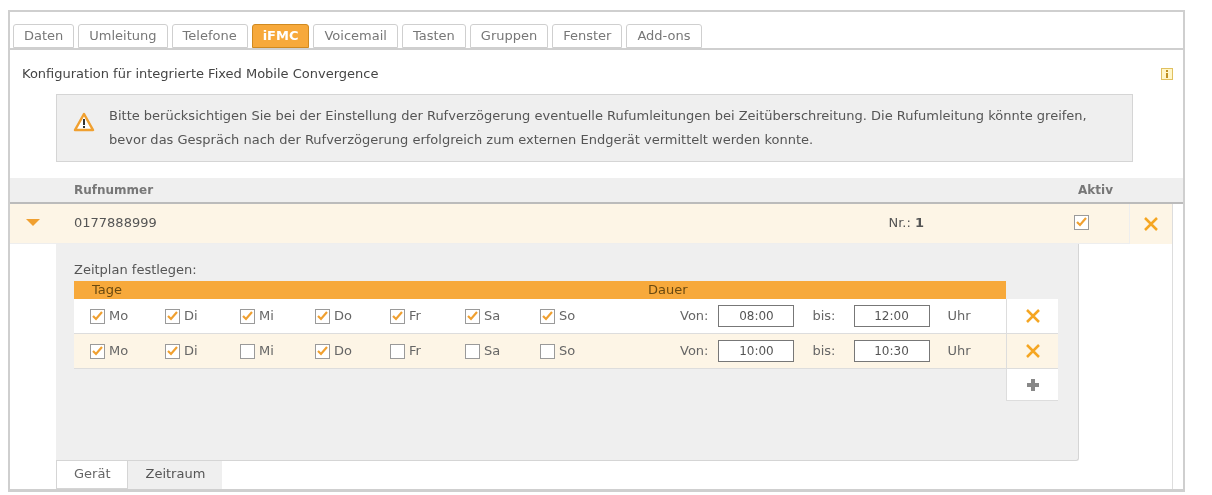 This screenshot has width=1212, height=495. What do you see at coordinates (114, 190) in the screenshot?
I see `column-header: Rufnummer` at bounding box center [114, 190].